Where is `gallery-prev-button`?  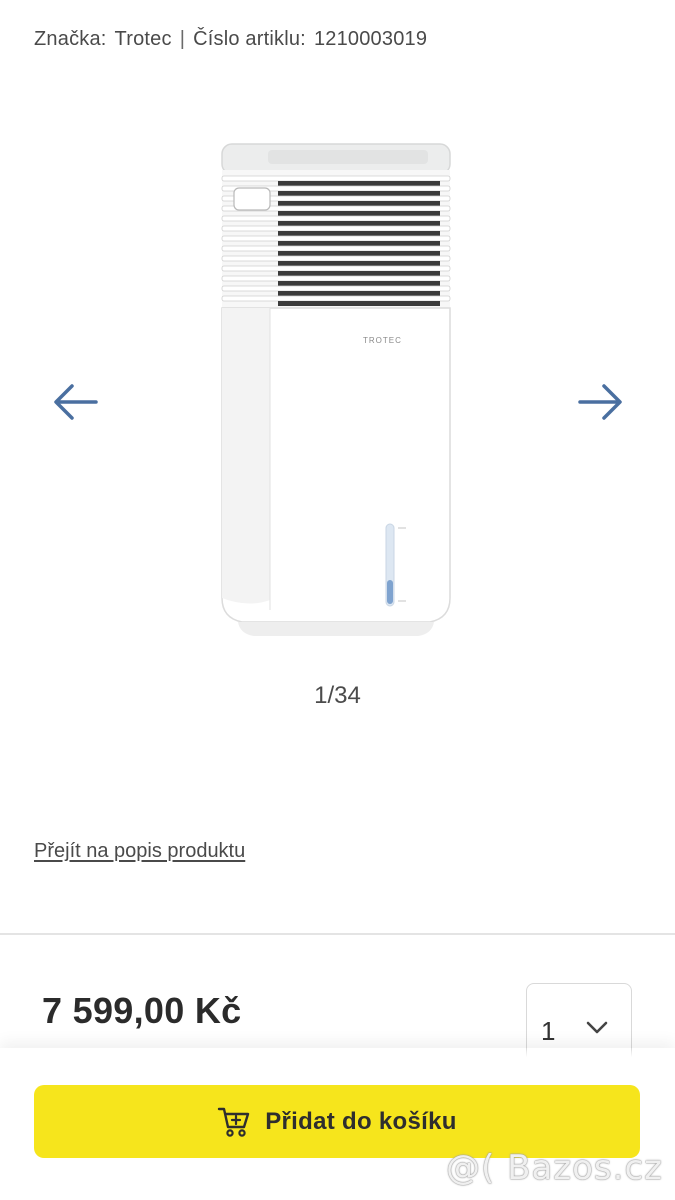
gallery-prev-button is located at coordinates (75, 402).